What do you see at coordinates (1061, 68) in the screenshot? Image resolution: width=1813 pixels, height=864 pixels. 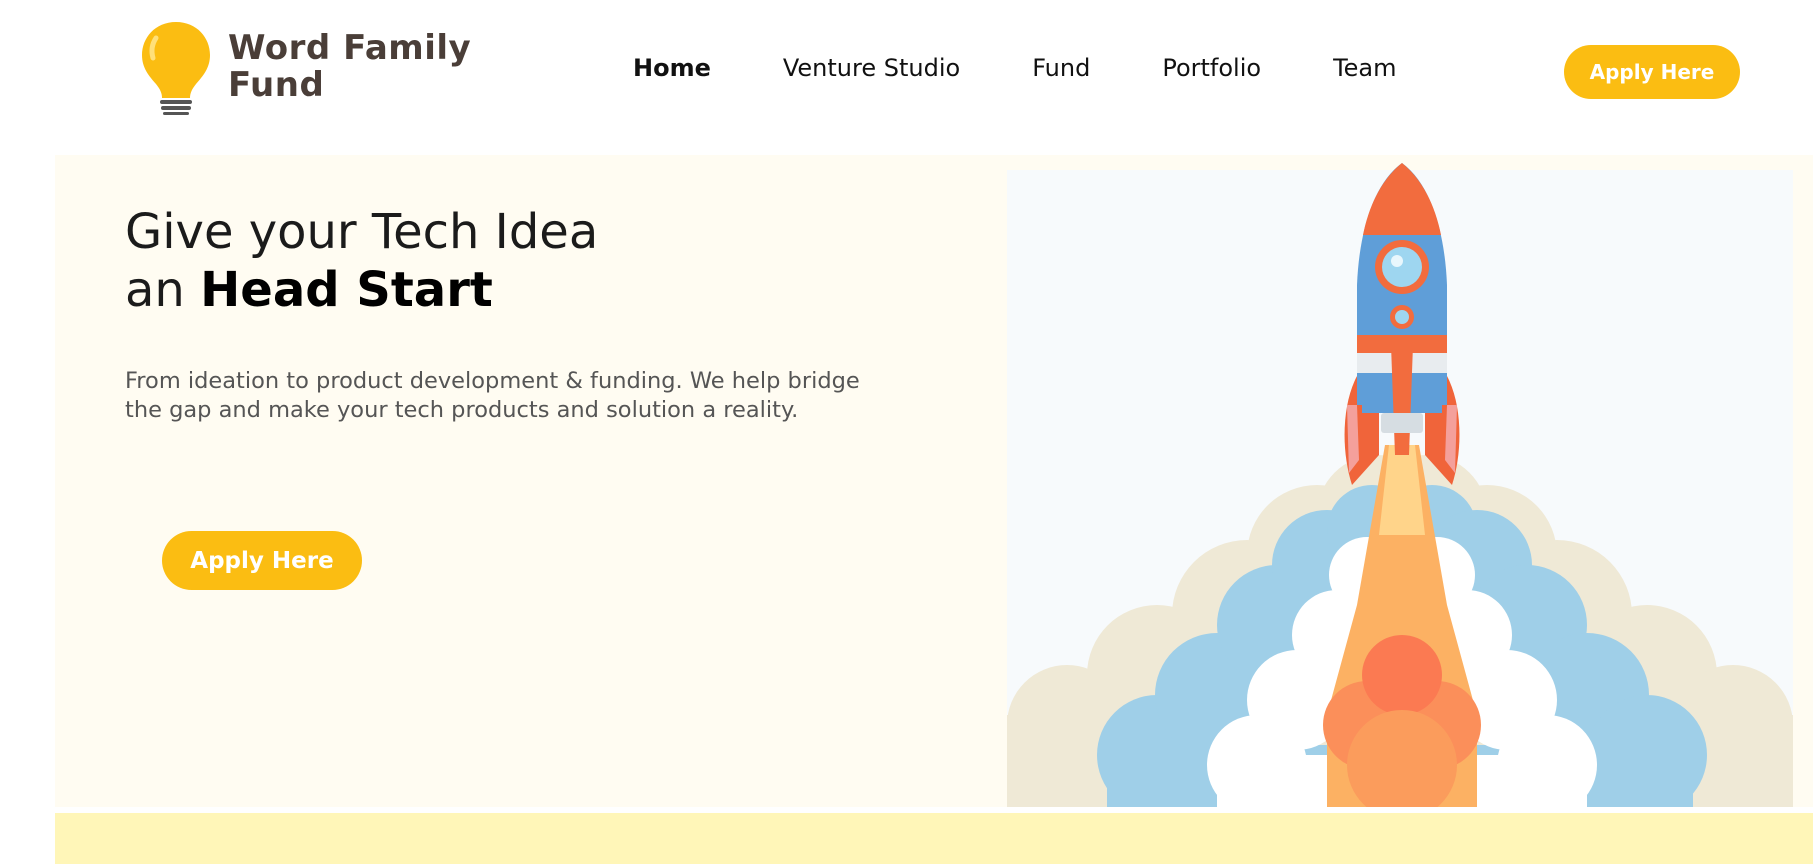 I see `nav-item-fund: Fund` at bounding box center [1061, 68].